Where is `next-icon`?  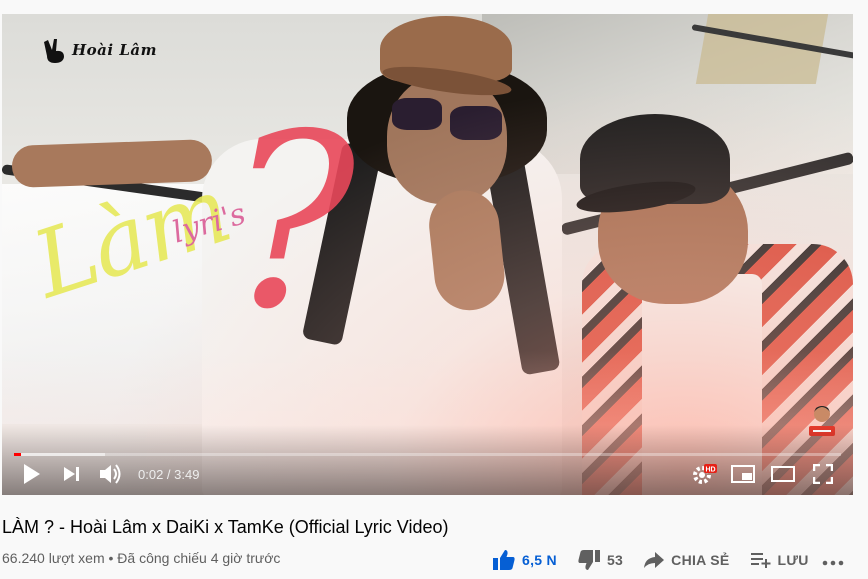 next-icon is located at coordinates (71, 474).